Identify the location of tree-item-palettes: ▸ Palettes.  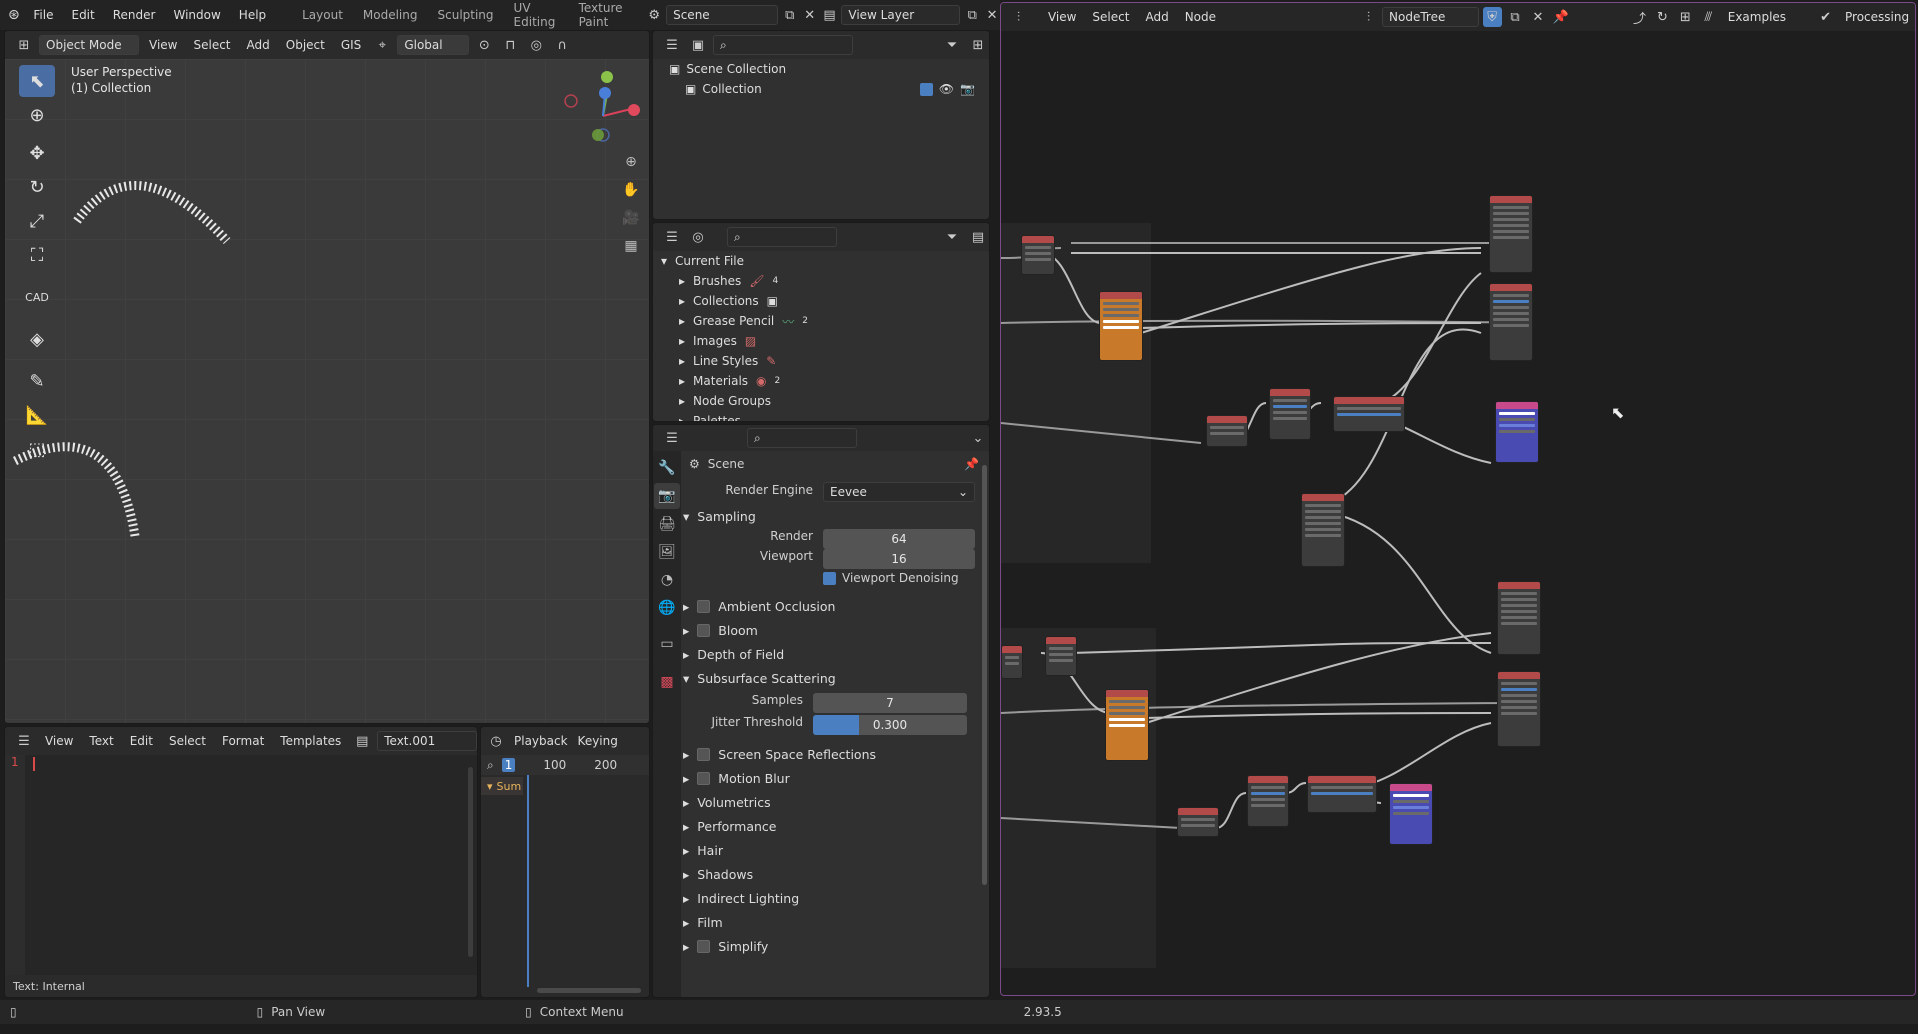
(821, 416).